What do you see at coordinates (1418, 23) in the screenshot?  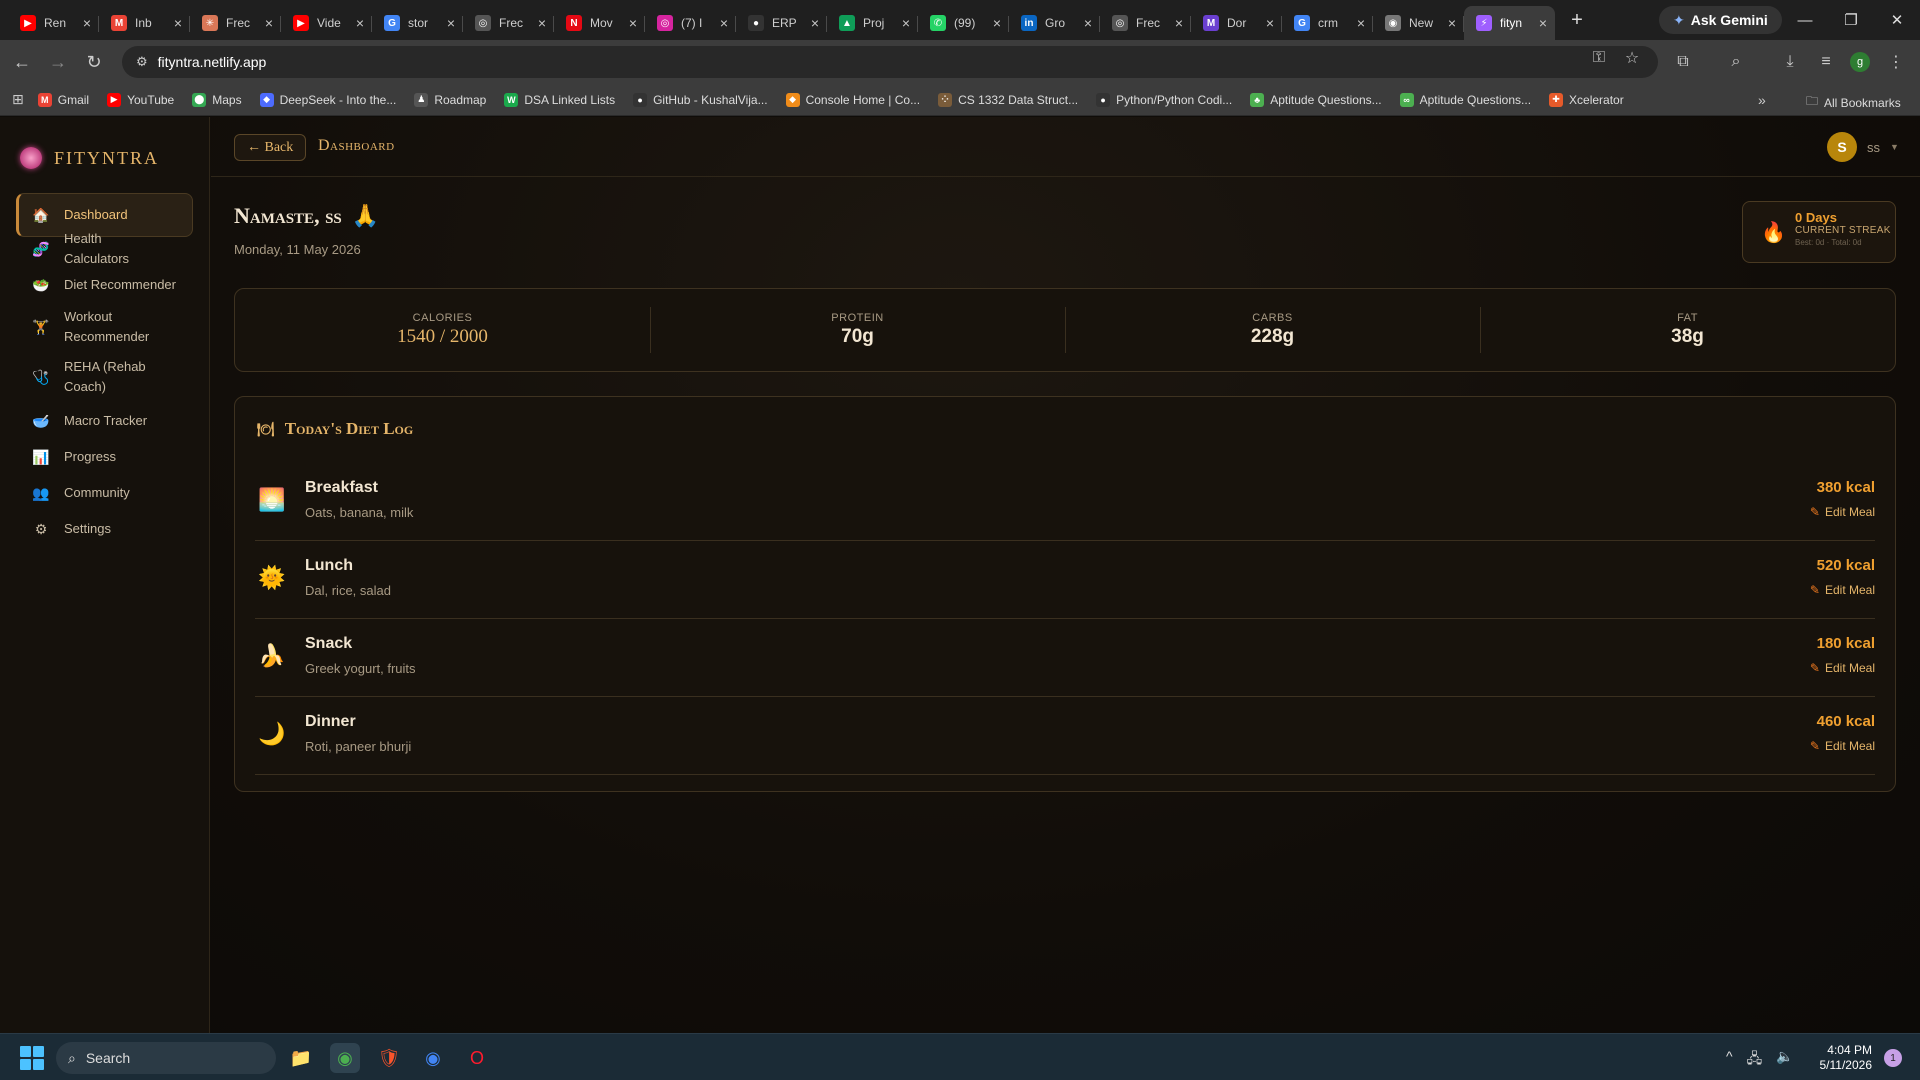 I see `browser-tab: ◉ New ×` at bounding box center [1418, 23].